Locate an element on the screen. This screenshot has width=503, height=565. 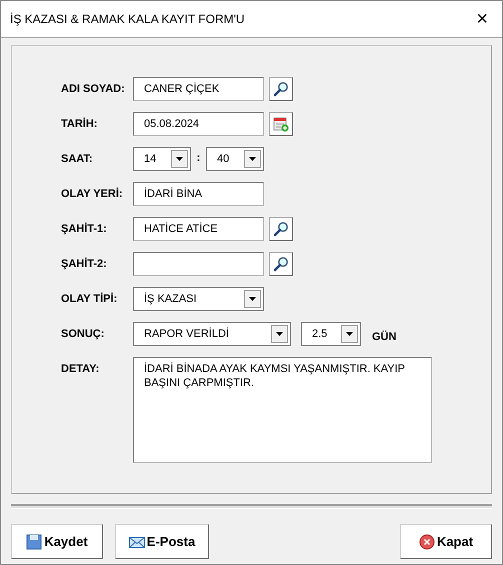
detail-textarea: İDARİ BİNADA AYAK KAYMSI YAŞANMIŞTIR. KAYIP BAŞINI ÇARPMIŞTIR. is located at coordinates (282, 410).